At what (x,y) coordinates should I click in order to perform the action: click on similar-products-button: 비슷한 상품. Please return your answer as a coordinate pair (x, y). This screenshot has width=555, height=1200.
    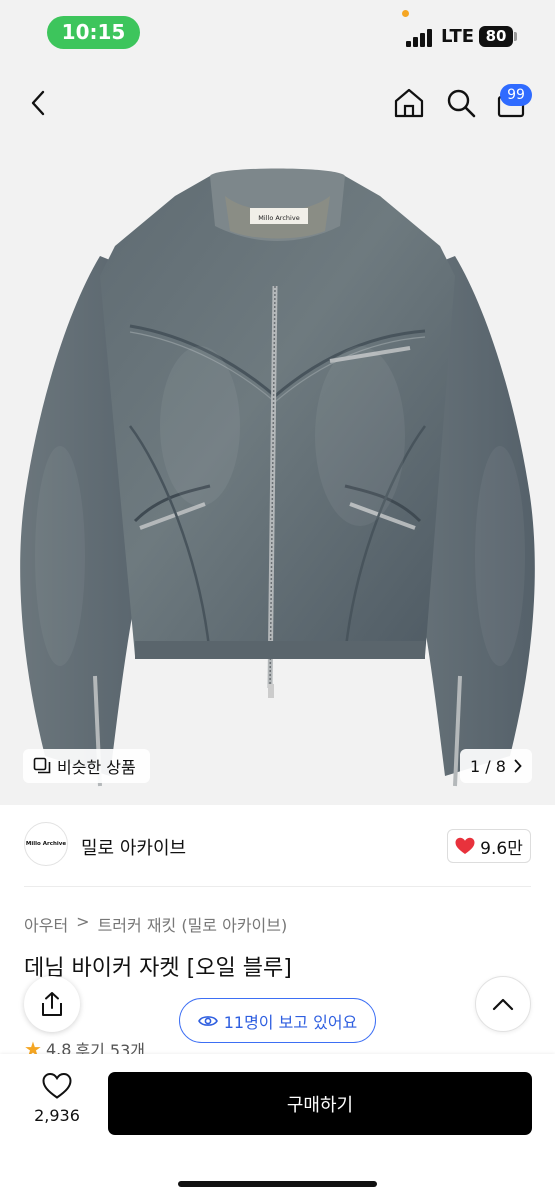
    Looking at the image, I should click on (86, 766).